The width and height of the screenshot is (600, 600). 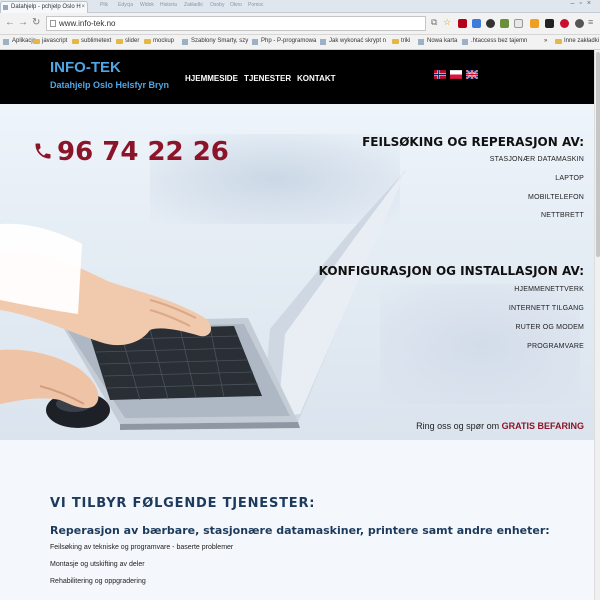 I want to click on menu-item-pomoc: Pomoc, so click(x=256, y=5).